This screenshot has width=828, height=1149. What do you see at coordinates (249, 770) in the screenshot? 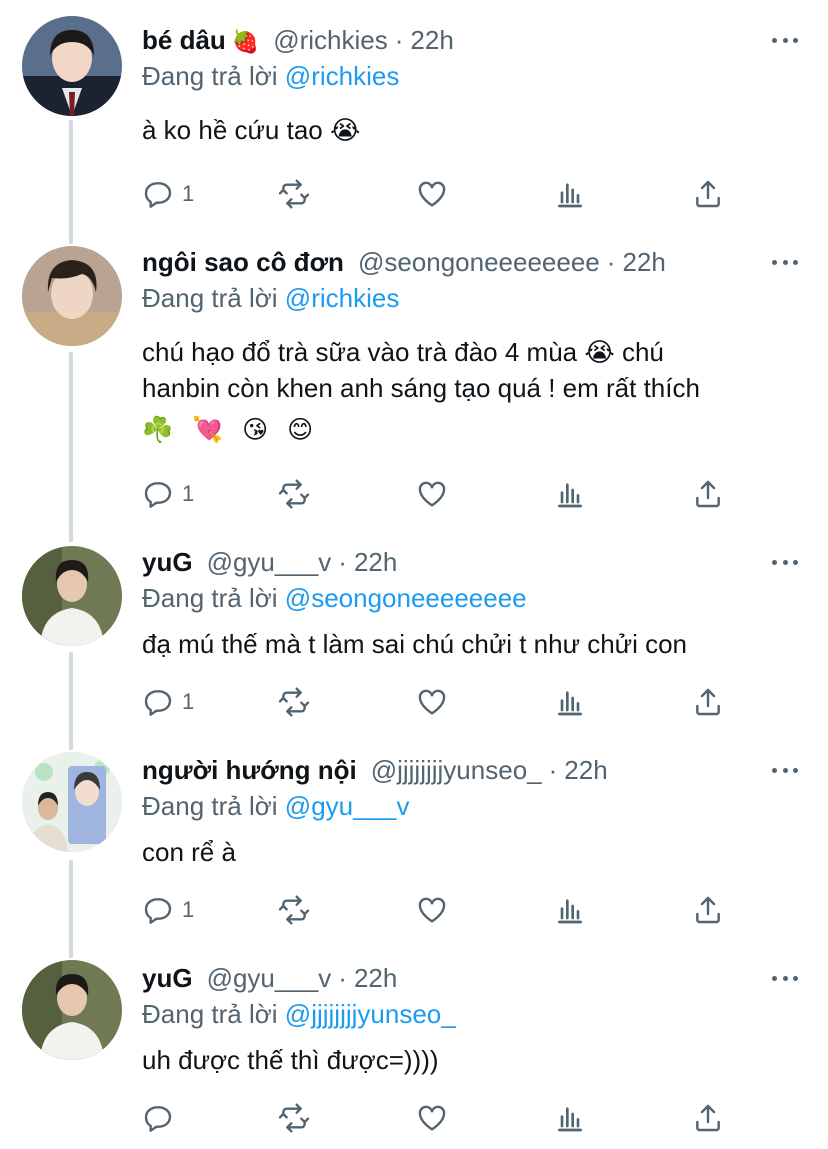
I see `display-name: người hướng nội` at bounding box center [249, 770].